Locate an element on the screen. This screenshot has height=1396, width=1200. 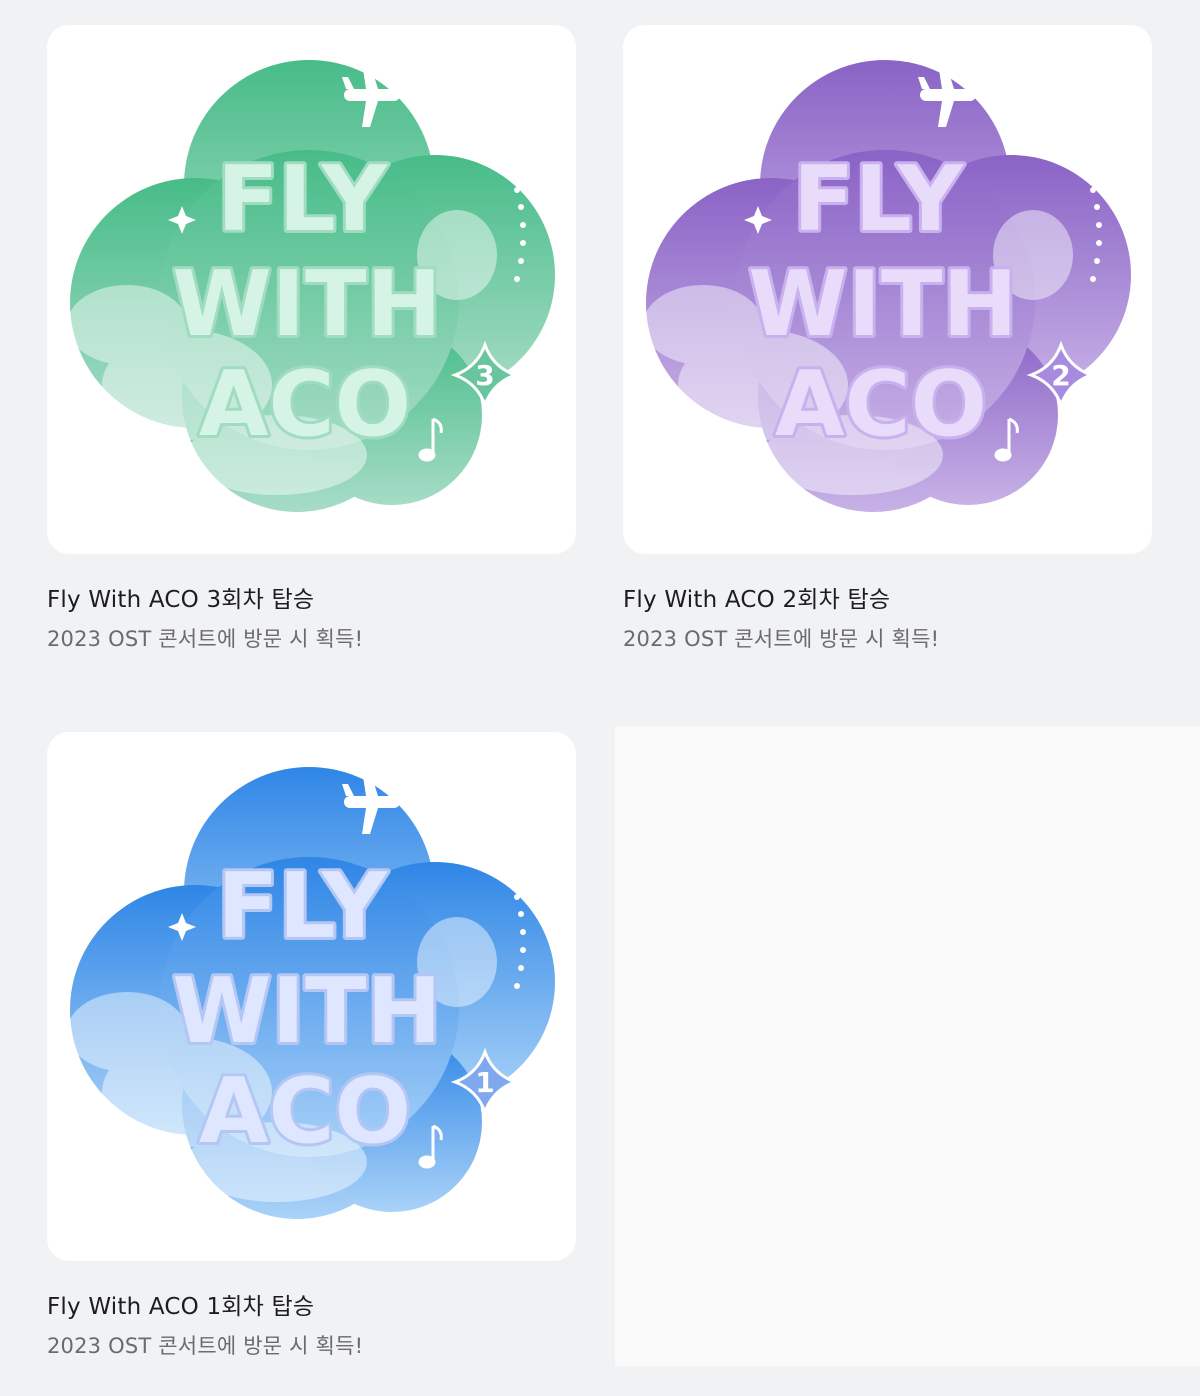
svg-text: 2 is located at coordinates (1060, 375).